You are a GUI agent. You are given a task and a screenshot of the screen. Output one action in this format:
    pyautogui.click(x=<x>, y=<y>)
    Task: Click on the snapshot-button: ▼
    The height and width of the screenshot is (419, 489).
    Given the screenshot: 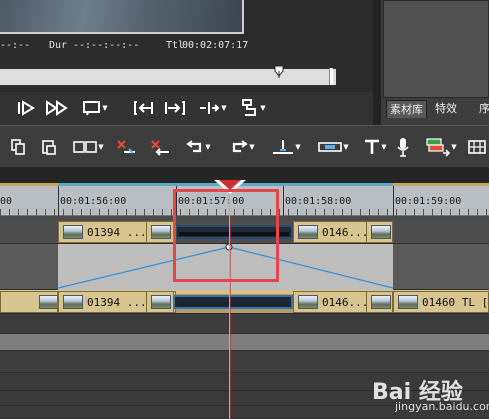 What is the action you would take?
    pyautogui.click(x=253, y=108)
    